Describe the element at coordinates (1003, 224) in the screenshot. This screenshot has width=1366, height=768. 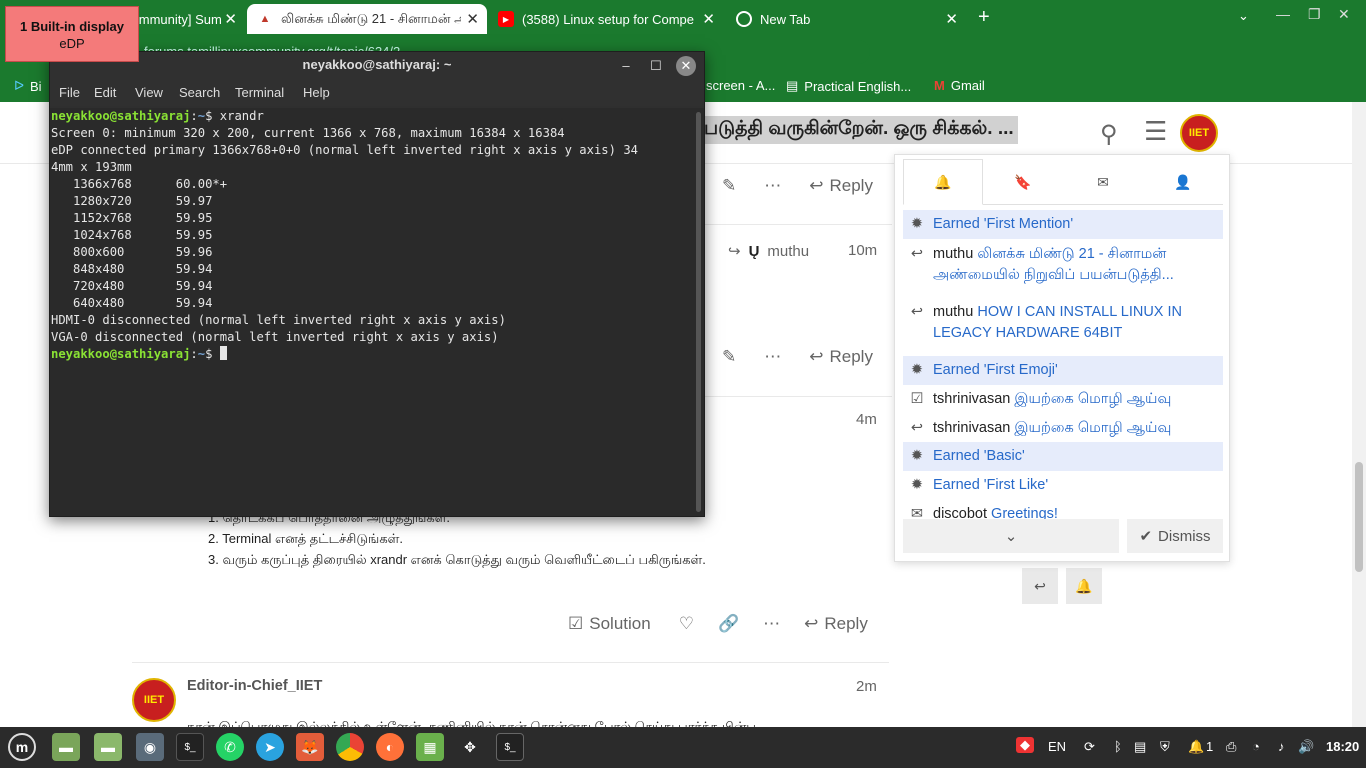
I see `notification-link: Earned 'First Mention'` at that location.